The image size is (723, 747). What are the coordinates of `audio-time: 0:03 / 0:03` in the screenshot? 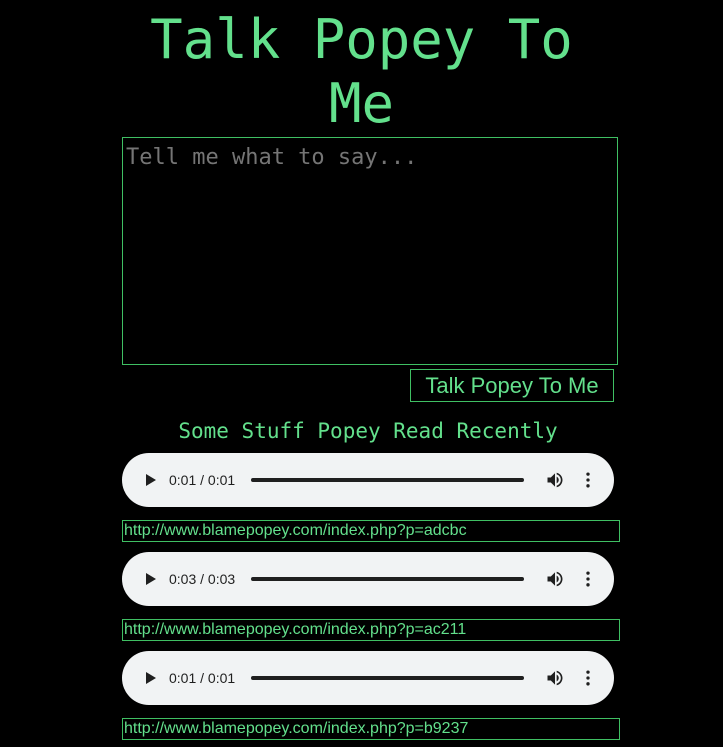 It's located at (202, 579).